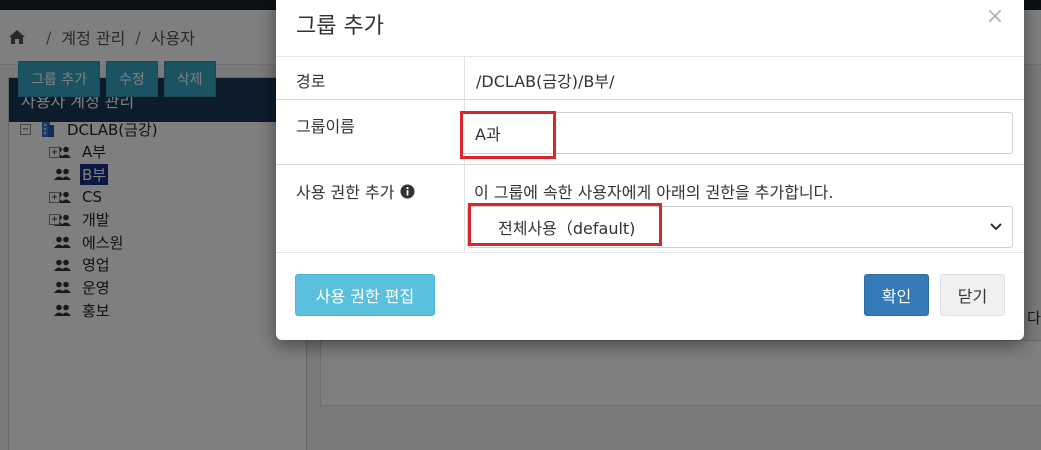 This screenshot has width=1041, height=450. I want to click on close-icon: ×, so click(995, 17).